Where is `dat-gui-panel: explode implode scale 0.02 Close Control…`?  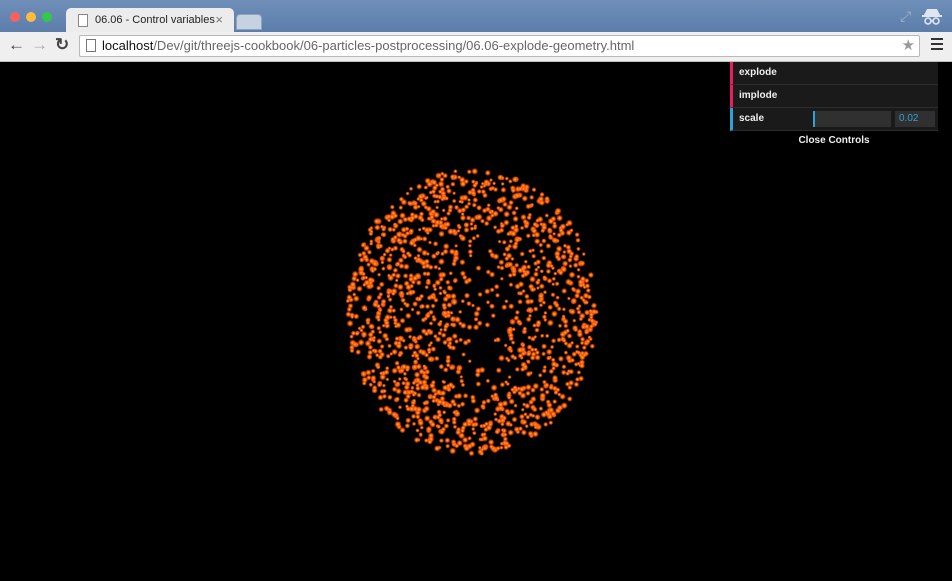
dat-gui-panel: explode implode scale 0.02 Close Control… is located at coordinates (834, 106).